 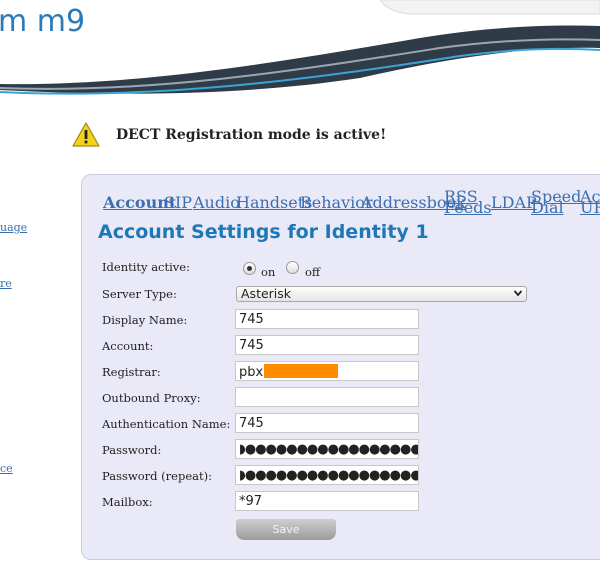 I want to click on left-nav-item-link: ce, so click(x=6, y=468).